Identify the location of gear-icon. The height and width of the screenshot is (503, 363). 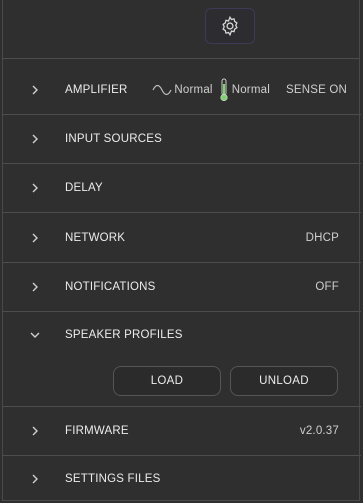
(230, 26).